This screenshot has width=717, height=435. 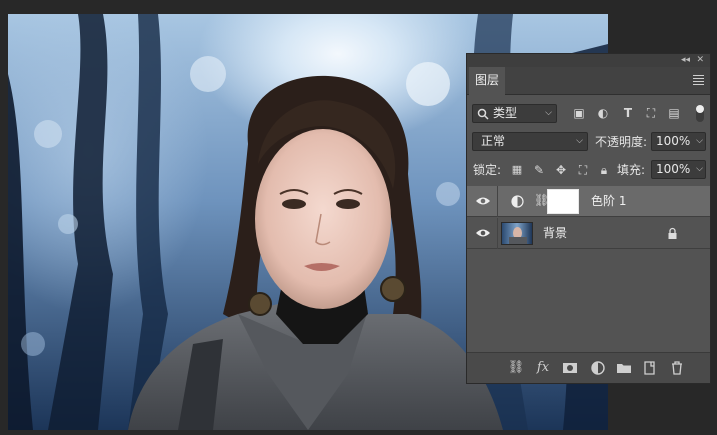 I want to click on layer-row-background: 背景, so click(x=588, y=233).